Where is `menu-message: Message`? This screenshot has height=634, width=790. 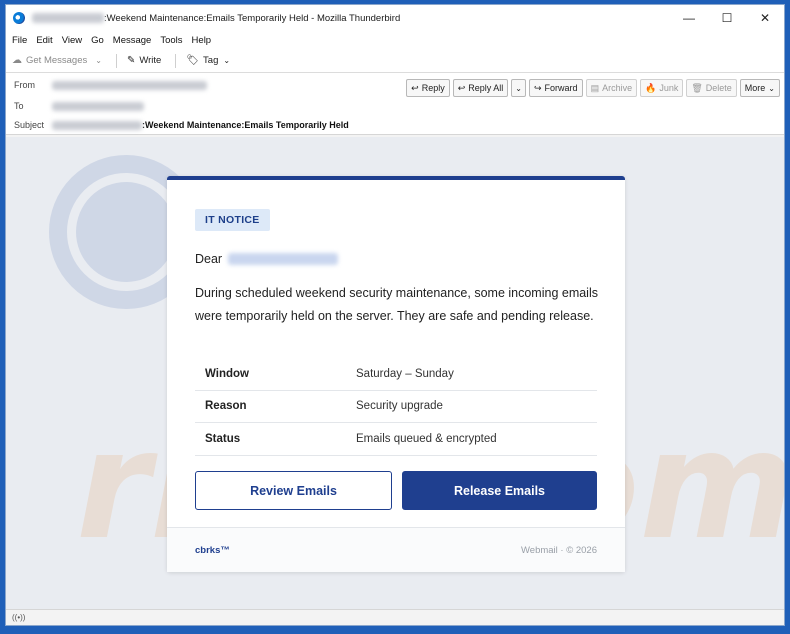
menu-message: Message is located at coordinates (132, 40).